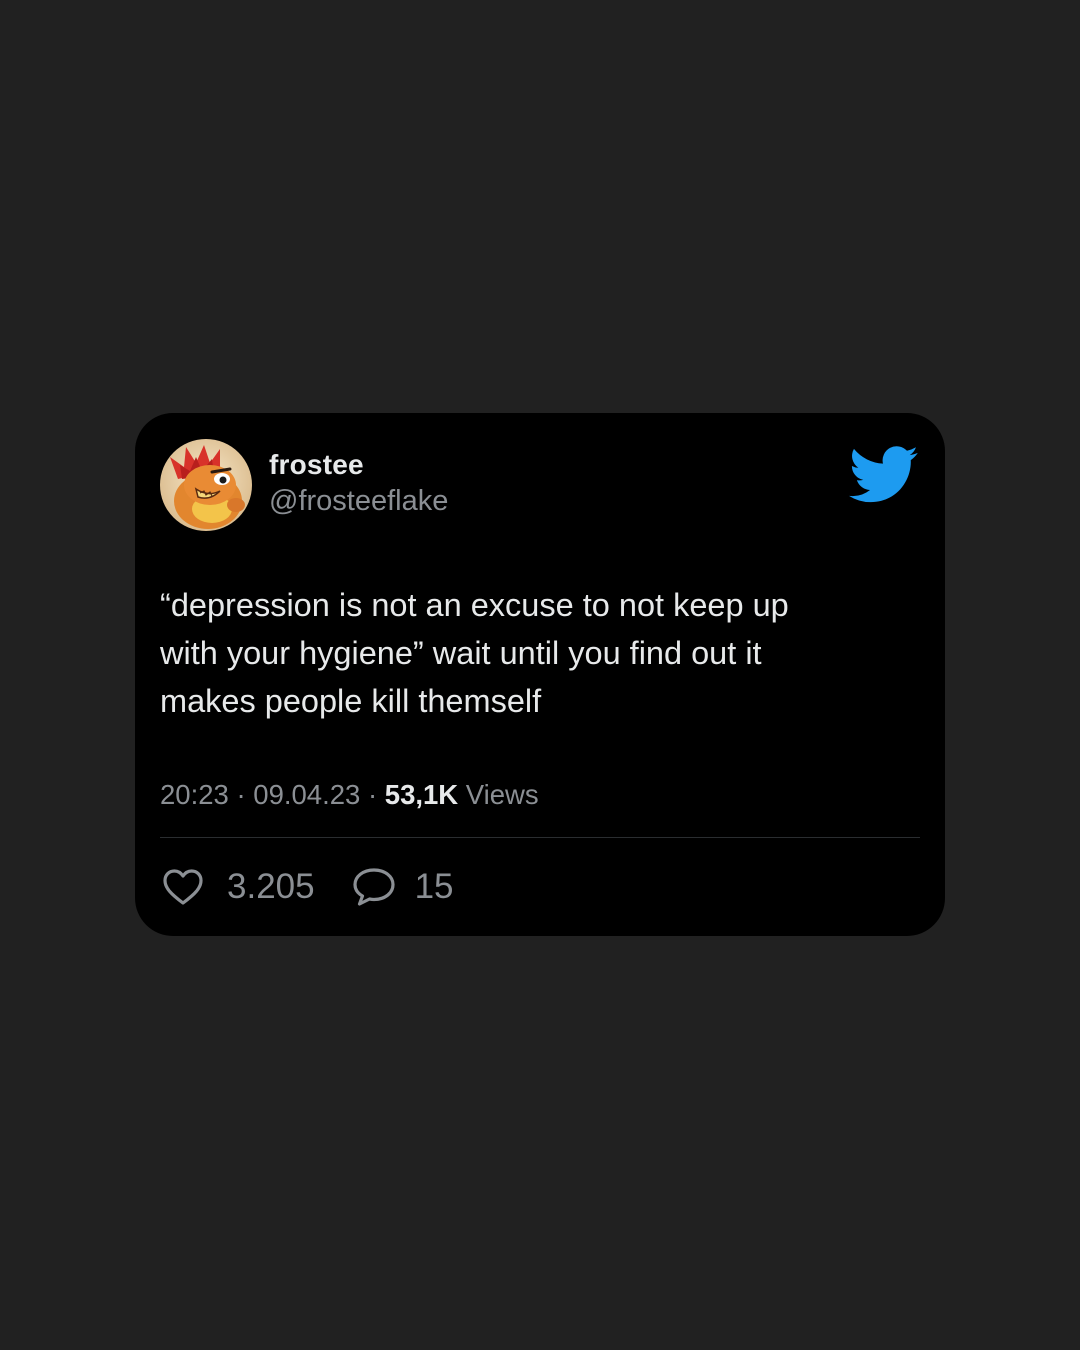 This screenshot has height=1350, width=1080. What do you see at coordinates (540, 837) in the screenshot?
I see `divider` at bounding box center [540, 837].